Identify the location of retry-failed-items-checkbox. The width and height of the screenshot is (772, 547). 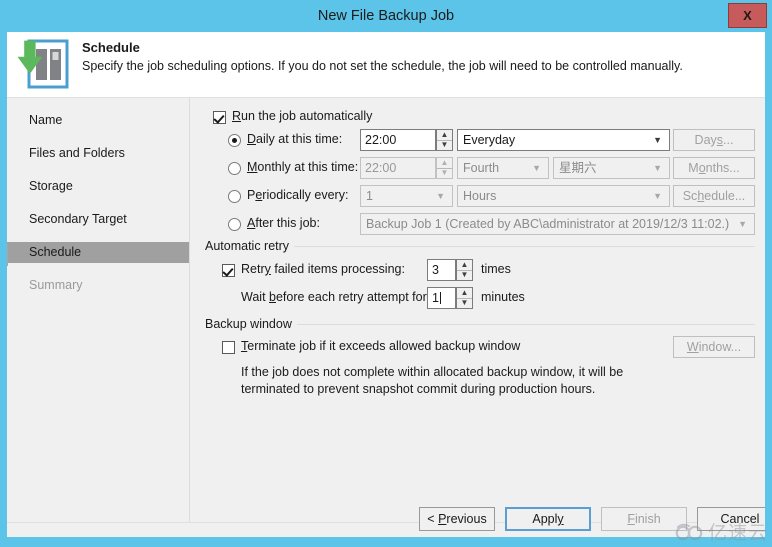
(228, 270).